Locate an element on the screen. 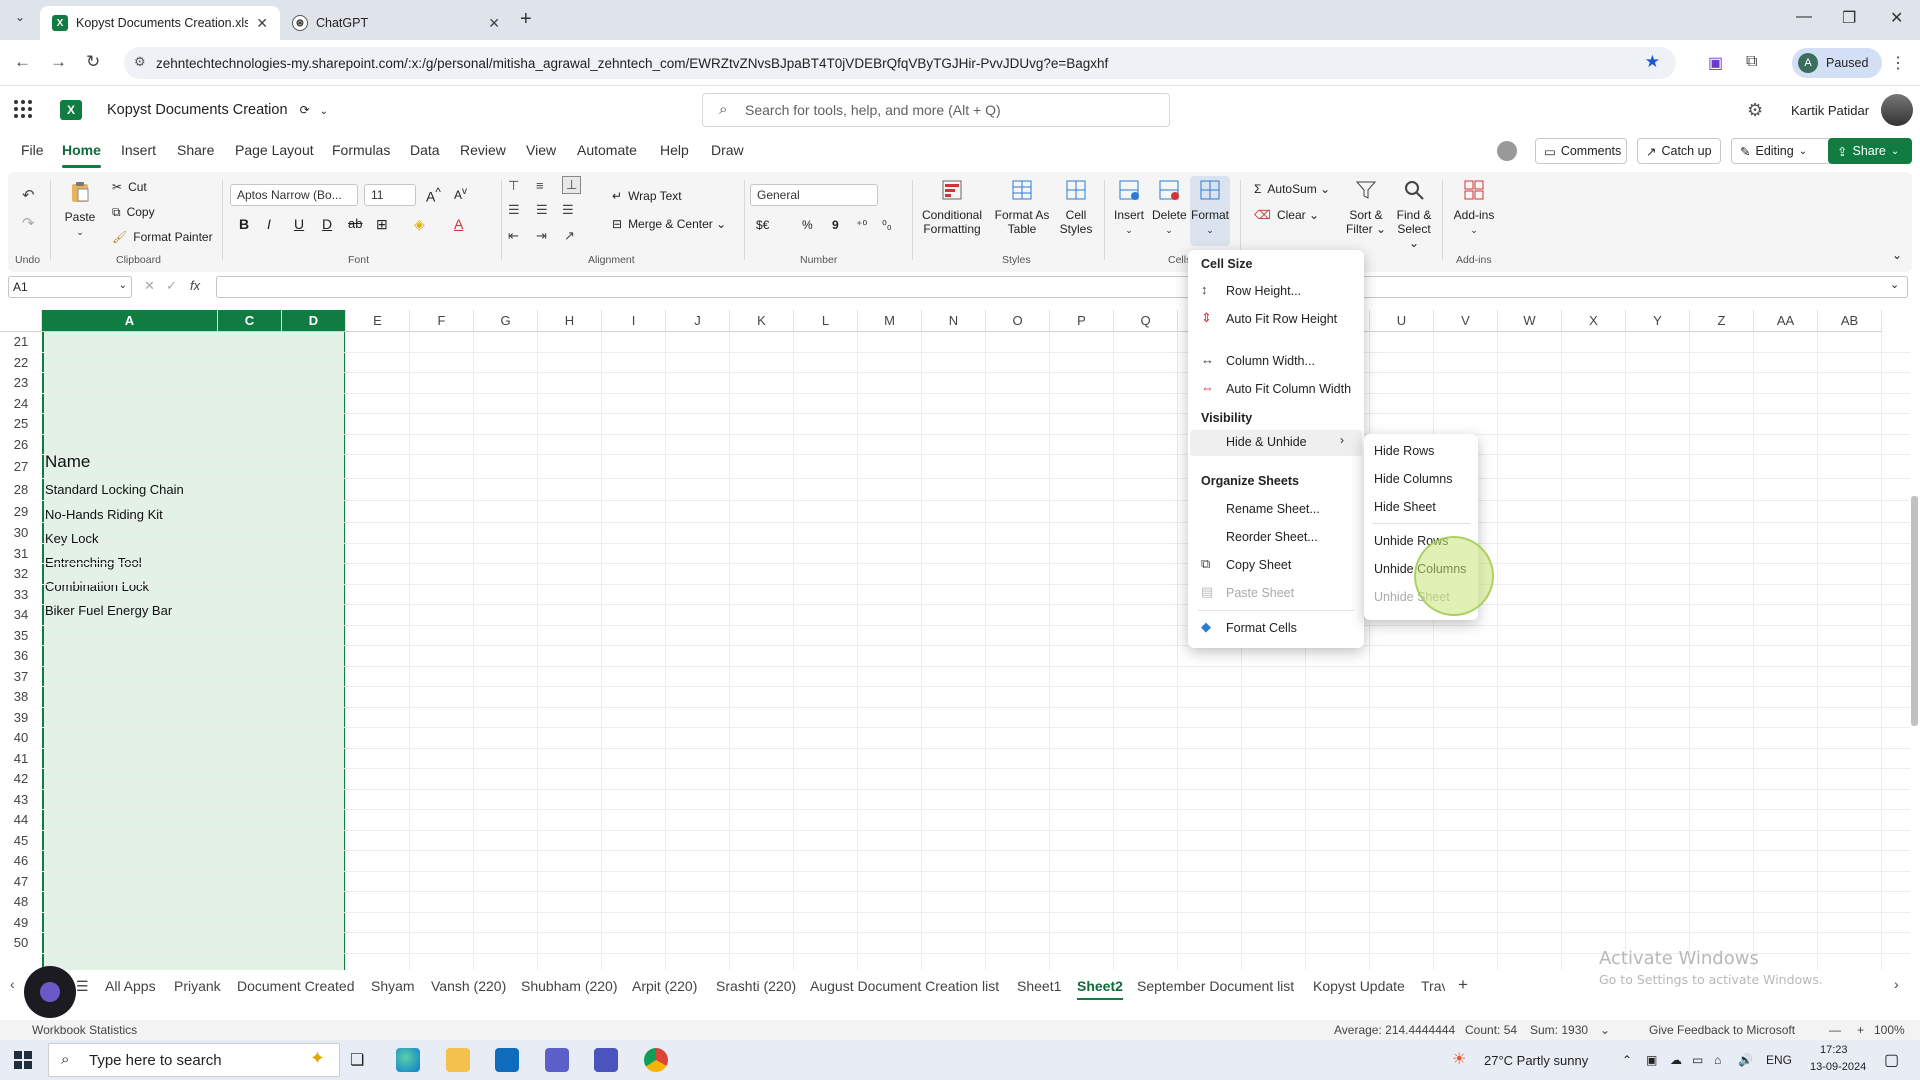 The height and width of the screenshot is (1080, 1920). cancel-formula-icon: ✕ is located at coordinates (149, 286).